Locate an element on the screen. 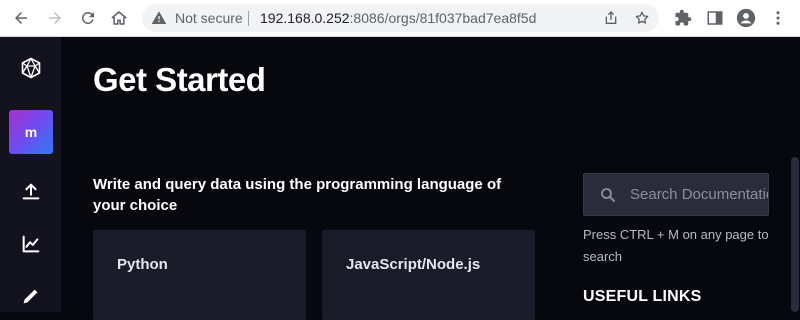  sidebar-item-load-data is located at coordinates (31, 192).